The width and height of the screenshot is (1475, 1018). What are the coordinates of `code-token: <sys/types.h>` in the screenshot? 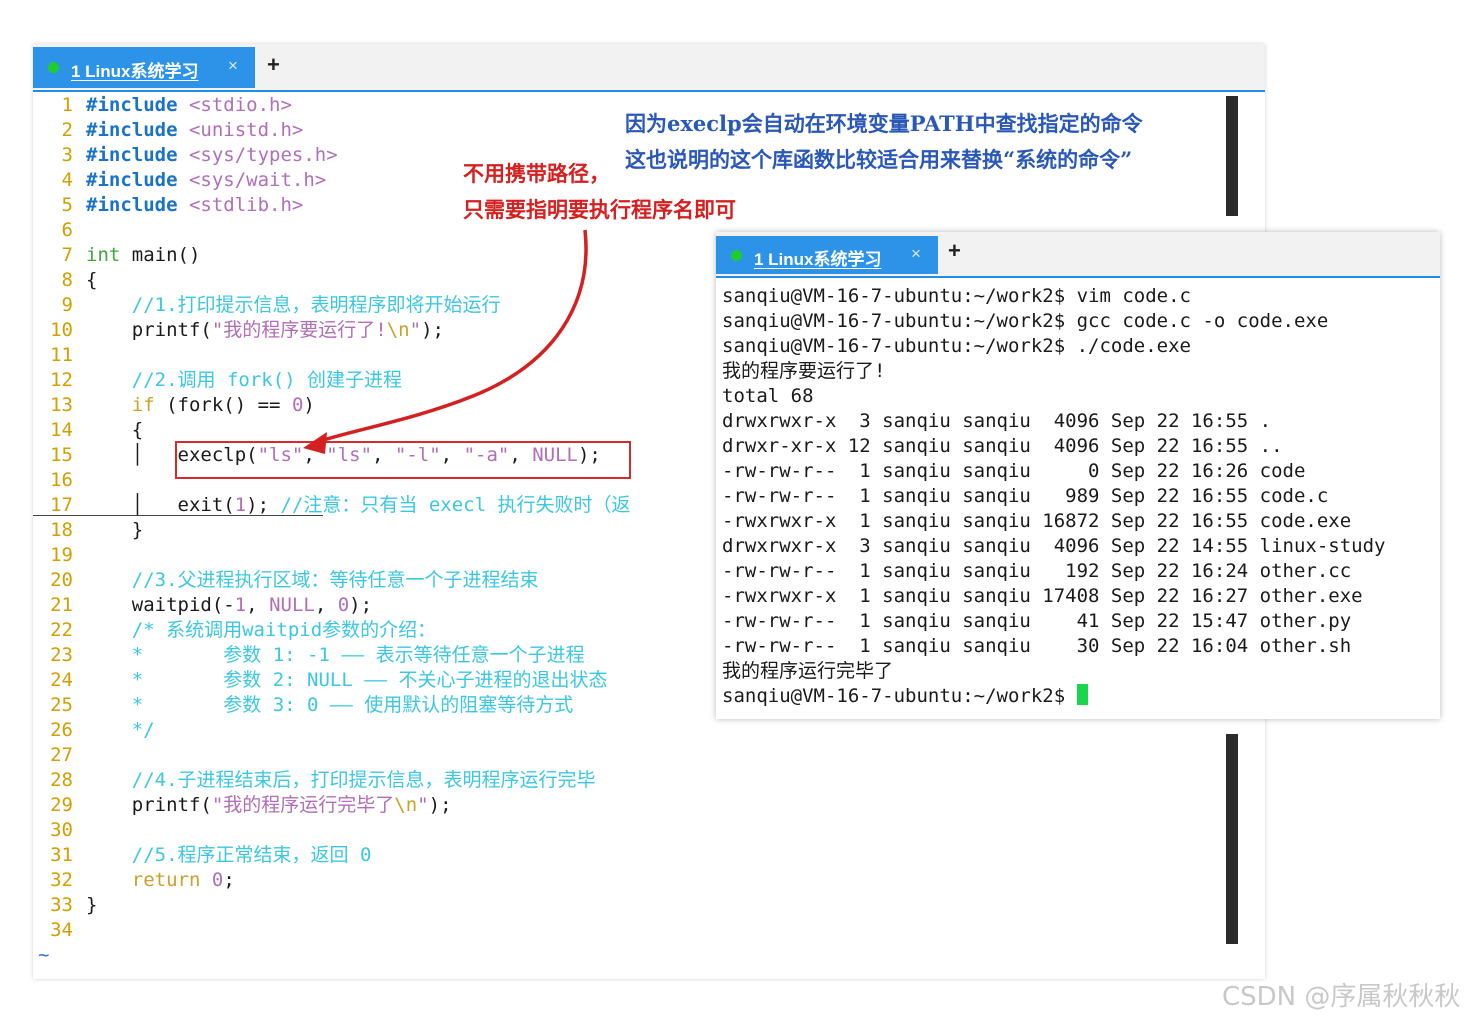 It's located at (263, 155).